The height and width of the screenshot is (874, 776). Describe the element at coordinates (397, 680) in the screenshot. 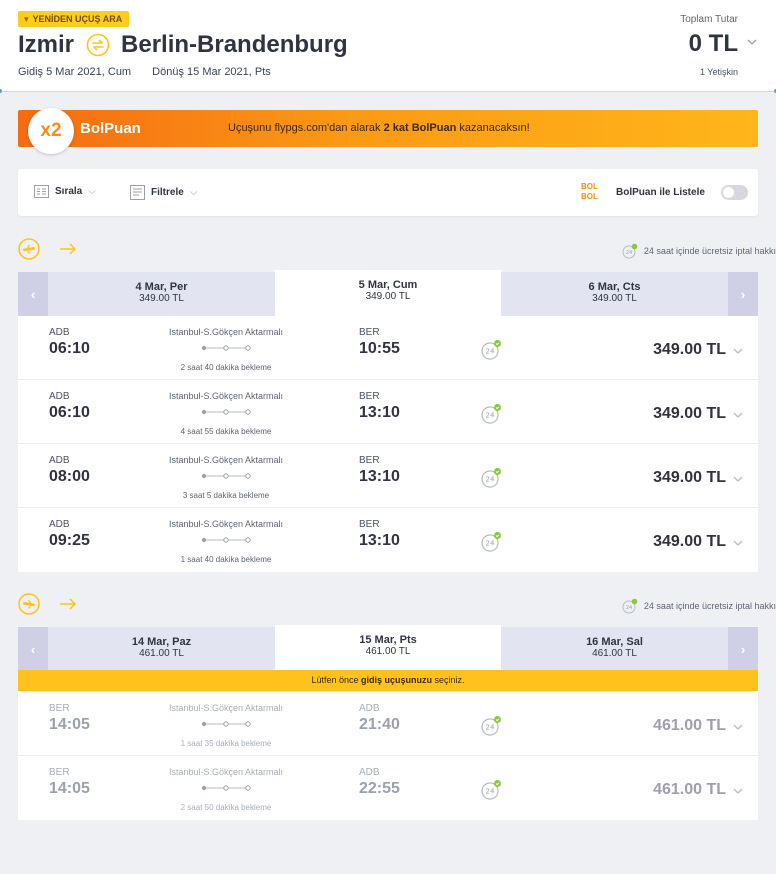

I see `warning-text-bold: gidiş uçuşunuzu` at that location.